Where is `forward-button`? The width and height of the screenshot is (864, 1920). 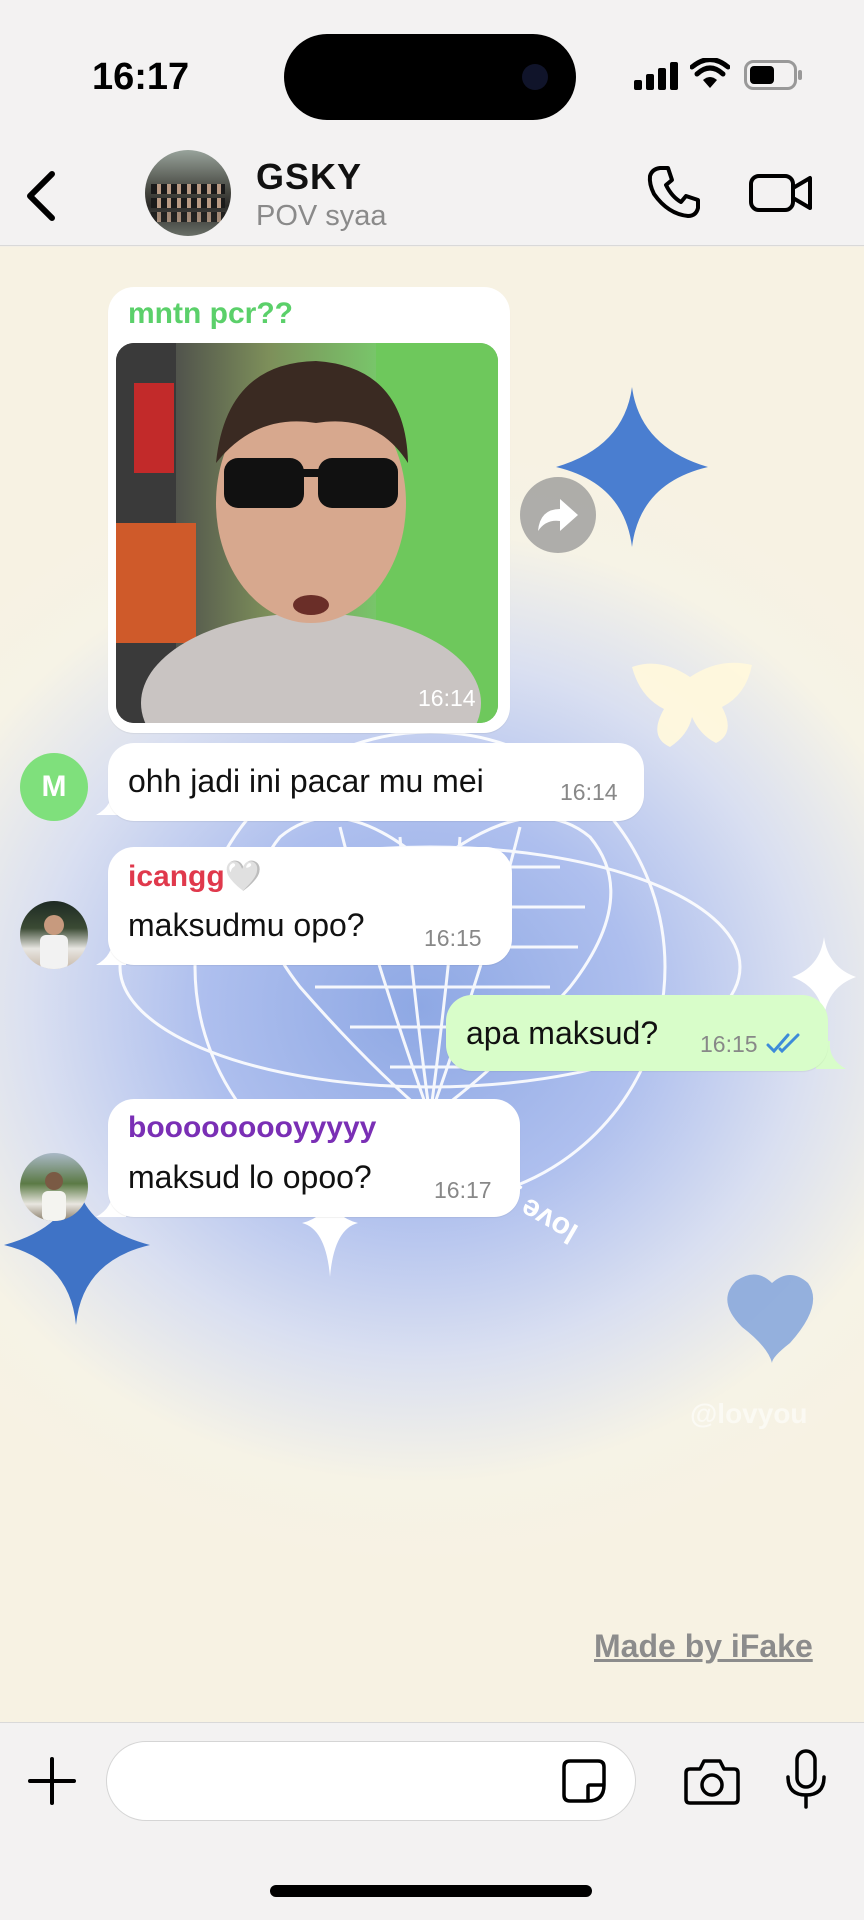
forward-button is located at coordinates (558, 515).